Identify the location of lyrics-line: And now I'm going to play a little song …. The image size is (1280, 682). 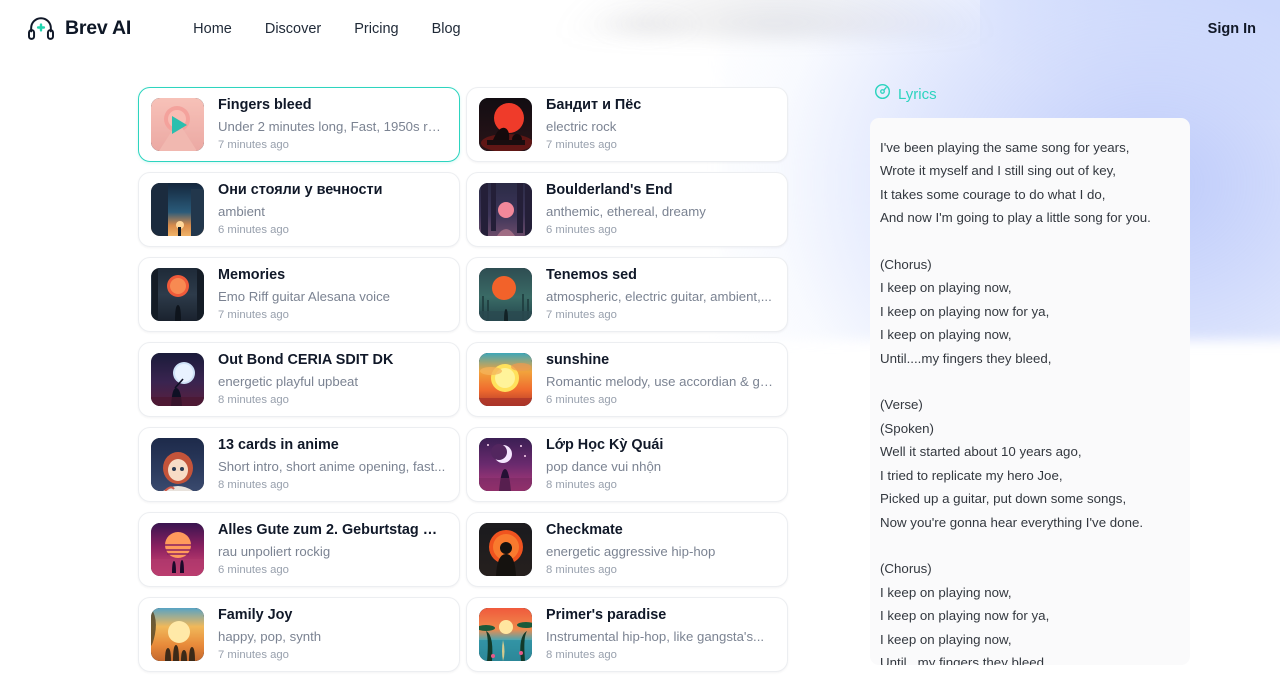
(1015, 218).